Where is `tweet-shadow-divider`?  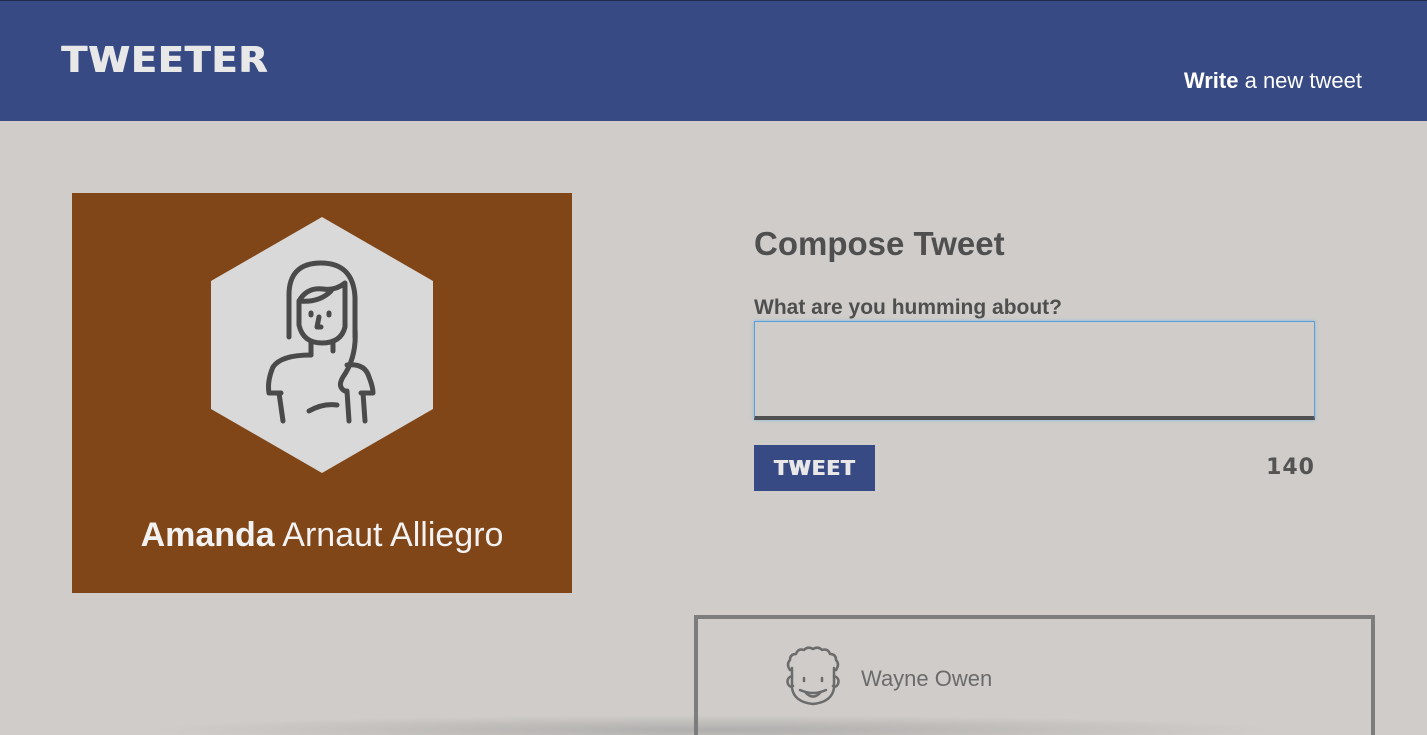
tweet-shadow-divider is located at coordinates (715, 725).